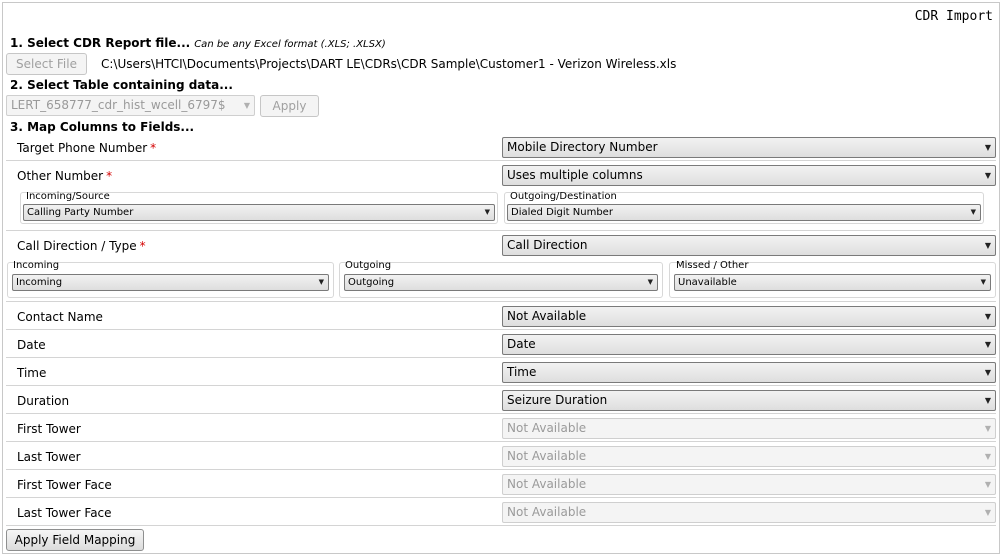 Image resolution: width=1003 pixels, height=556 pixels. I want to click on date-value: Date, so click(521, 344).